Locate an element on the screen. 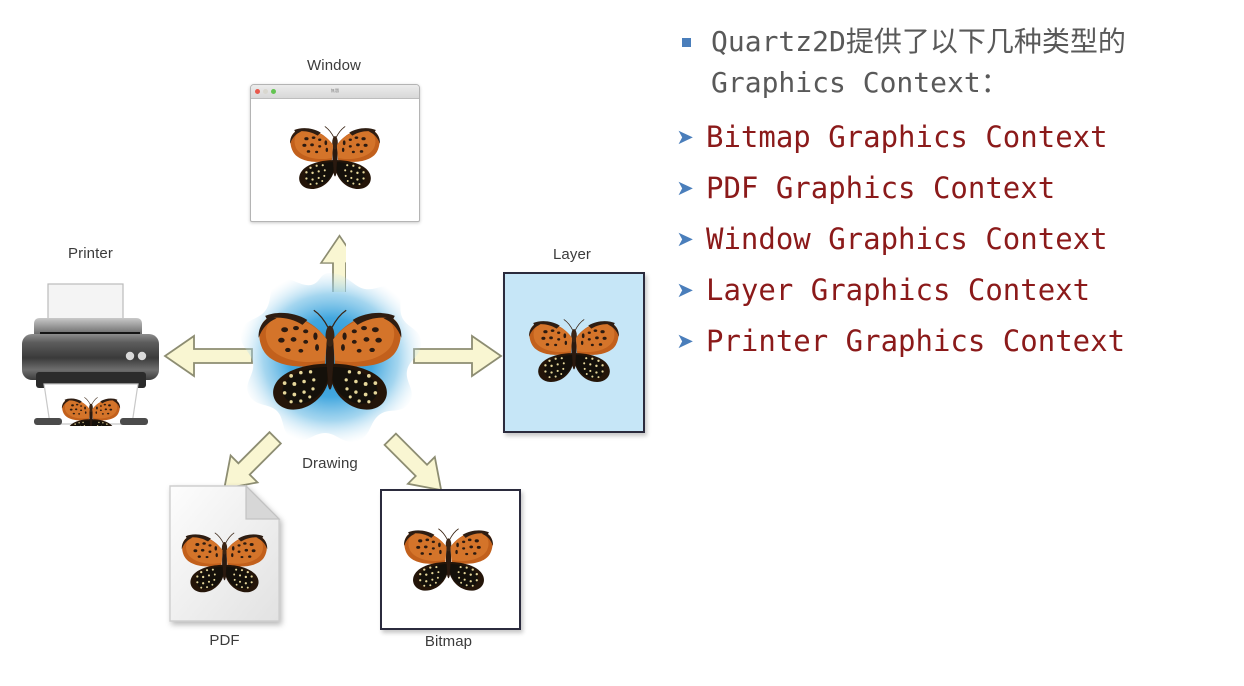 This screenshot has width=1244, height=686. window-title: 無題 is located at coordinates (335, 90).